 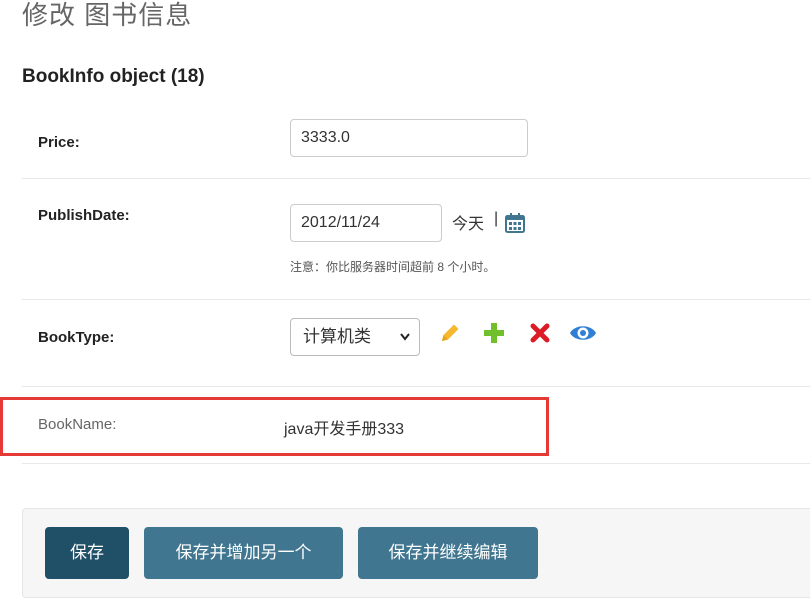 What do you see at coordinates (76, 337) in the screenshot?
I see `booktype-label: BookType:` at bounding box center [76, 337].